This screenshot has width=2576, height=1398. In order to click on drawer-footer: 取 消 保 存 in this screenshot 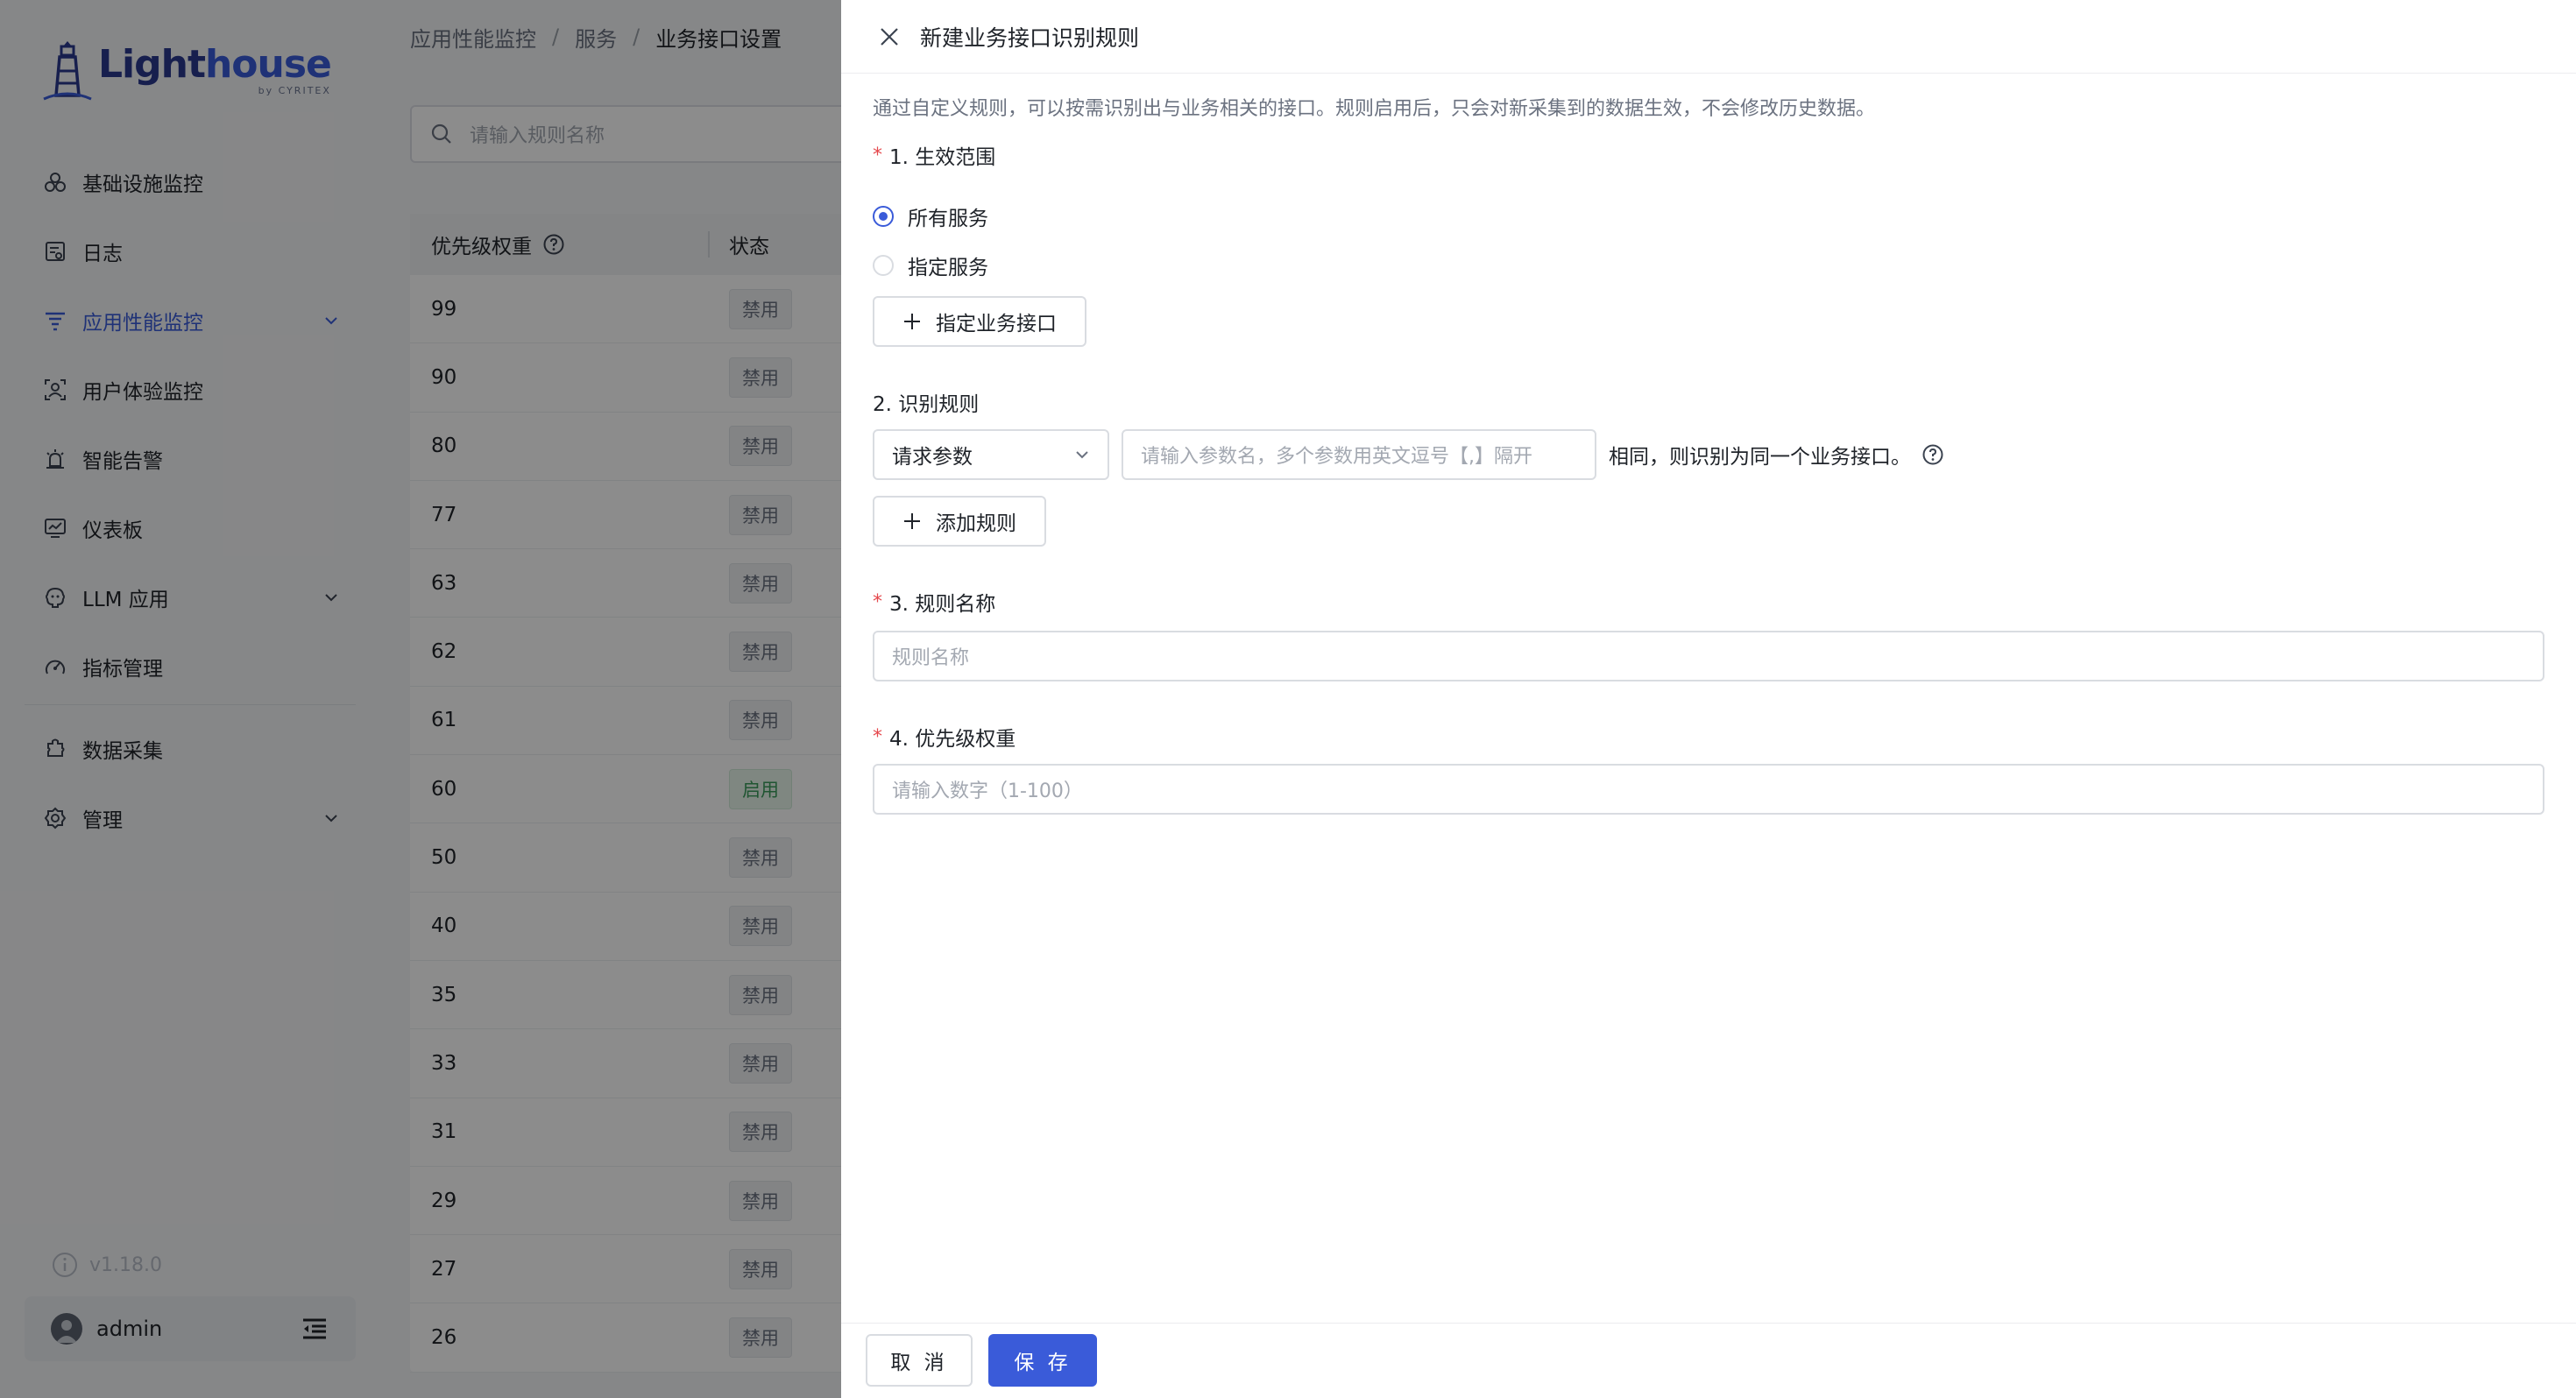, I will do `click(1708, 1360)`.